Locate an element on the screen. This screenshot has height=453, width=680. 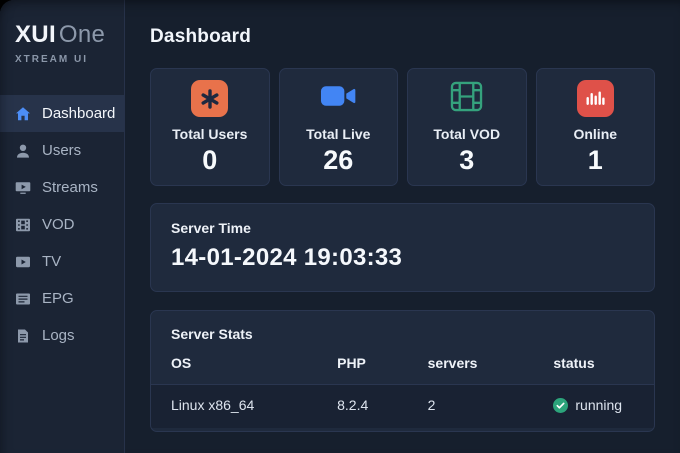
server-time-title: Server Time is located at coordinates (211, 228).